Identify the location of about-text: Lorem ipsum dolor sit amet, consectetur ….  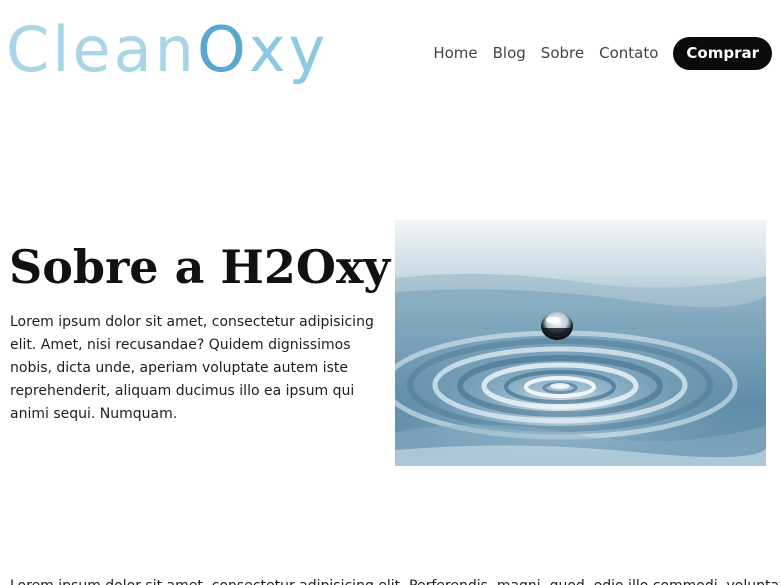
(192, 368).